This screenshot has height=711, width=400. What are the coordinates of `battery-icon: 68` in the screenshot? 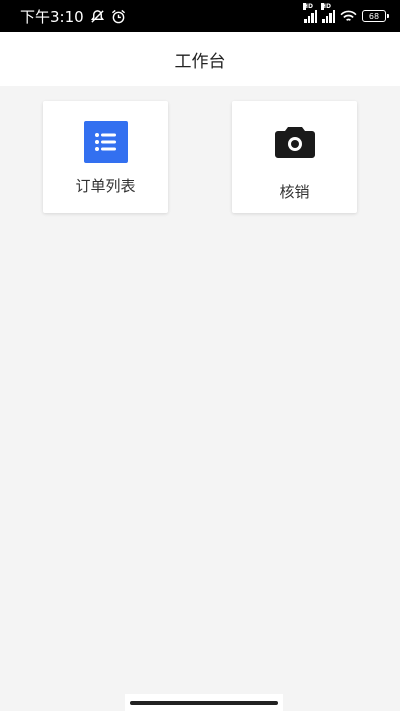 It's located at (375, 16).